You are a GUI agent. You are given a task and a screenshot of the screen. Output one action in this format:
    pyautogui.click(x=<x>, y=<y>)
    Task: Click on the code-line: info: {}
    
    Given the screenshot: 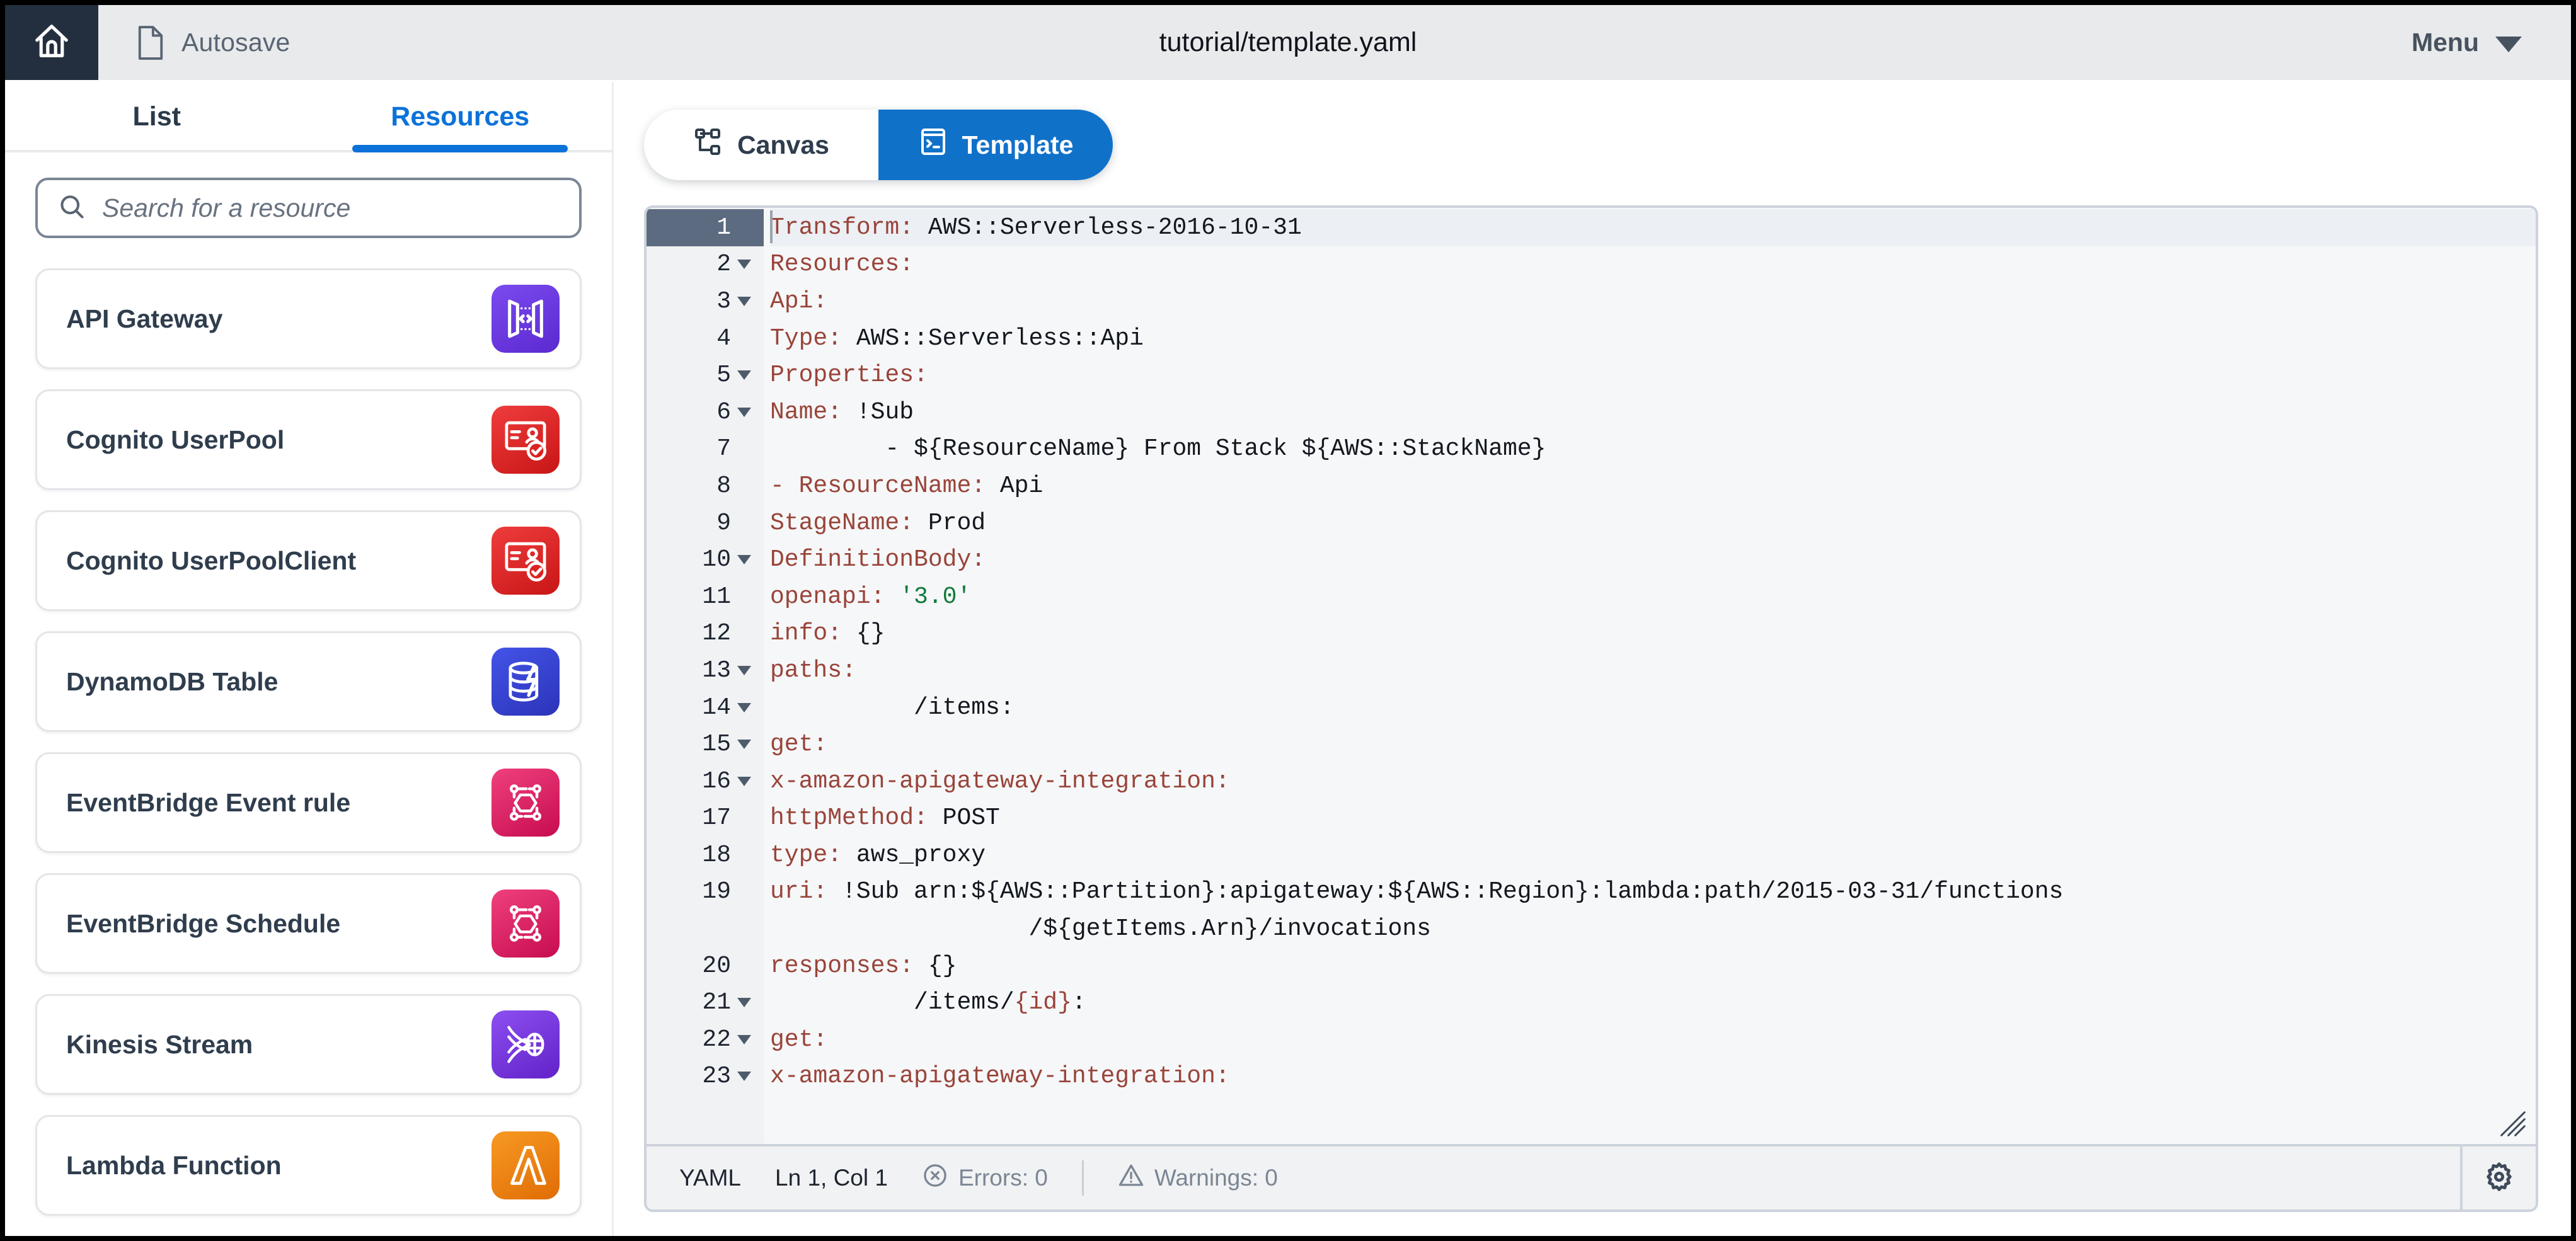 What is the action you would take?
    pyautogui.click(x=1653, y=634)
    